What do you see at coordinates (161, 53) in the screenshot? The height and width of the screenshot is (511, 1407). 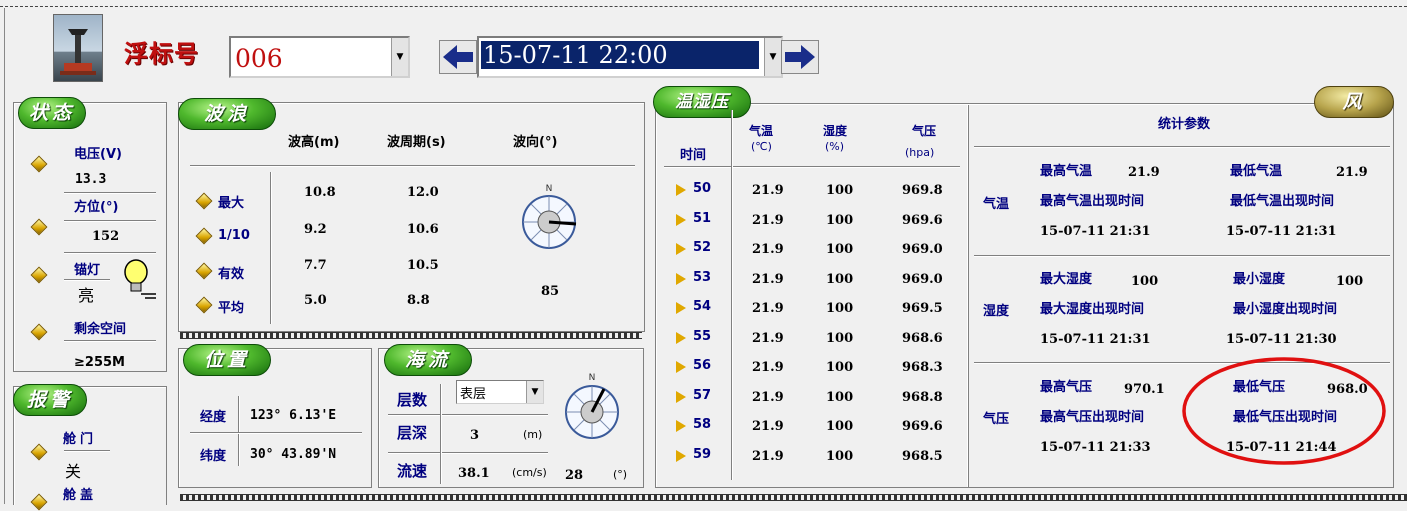 I see `buoy-label: 浮标号` at bounding box center [161, 53].